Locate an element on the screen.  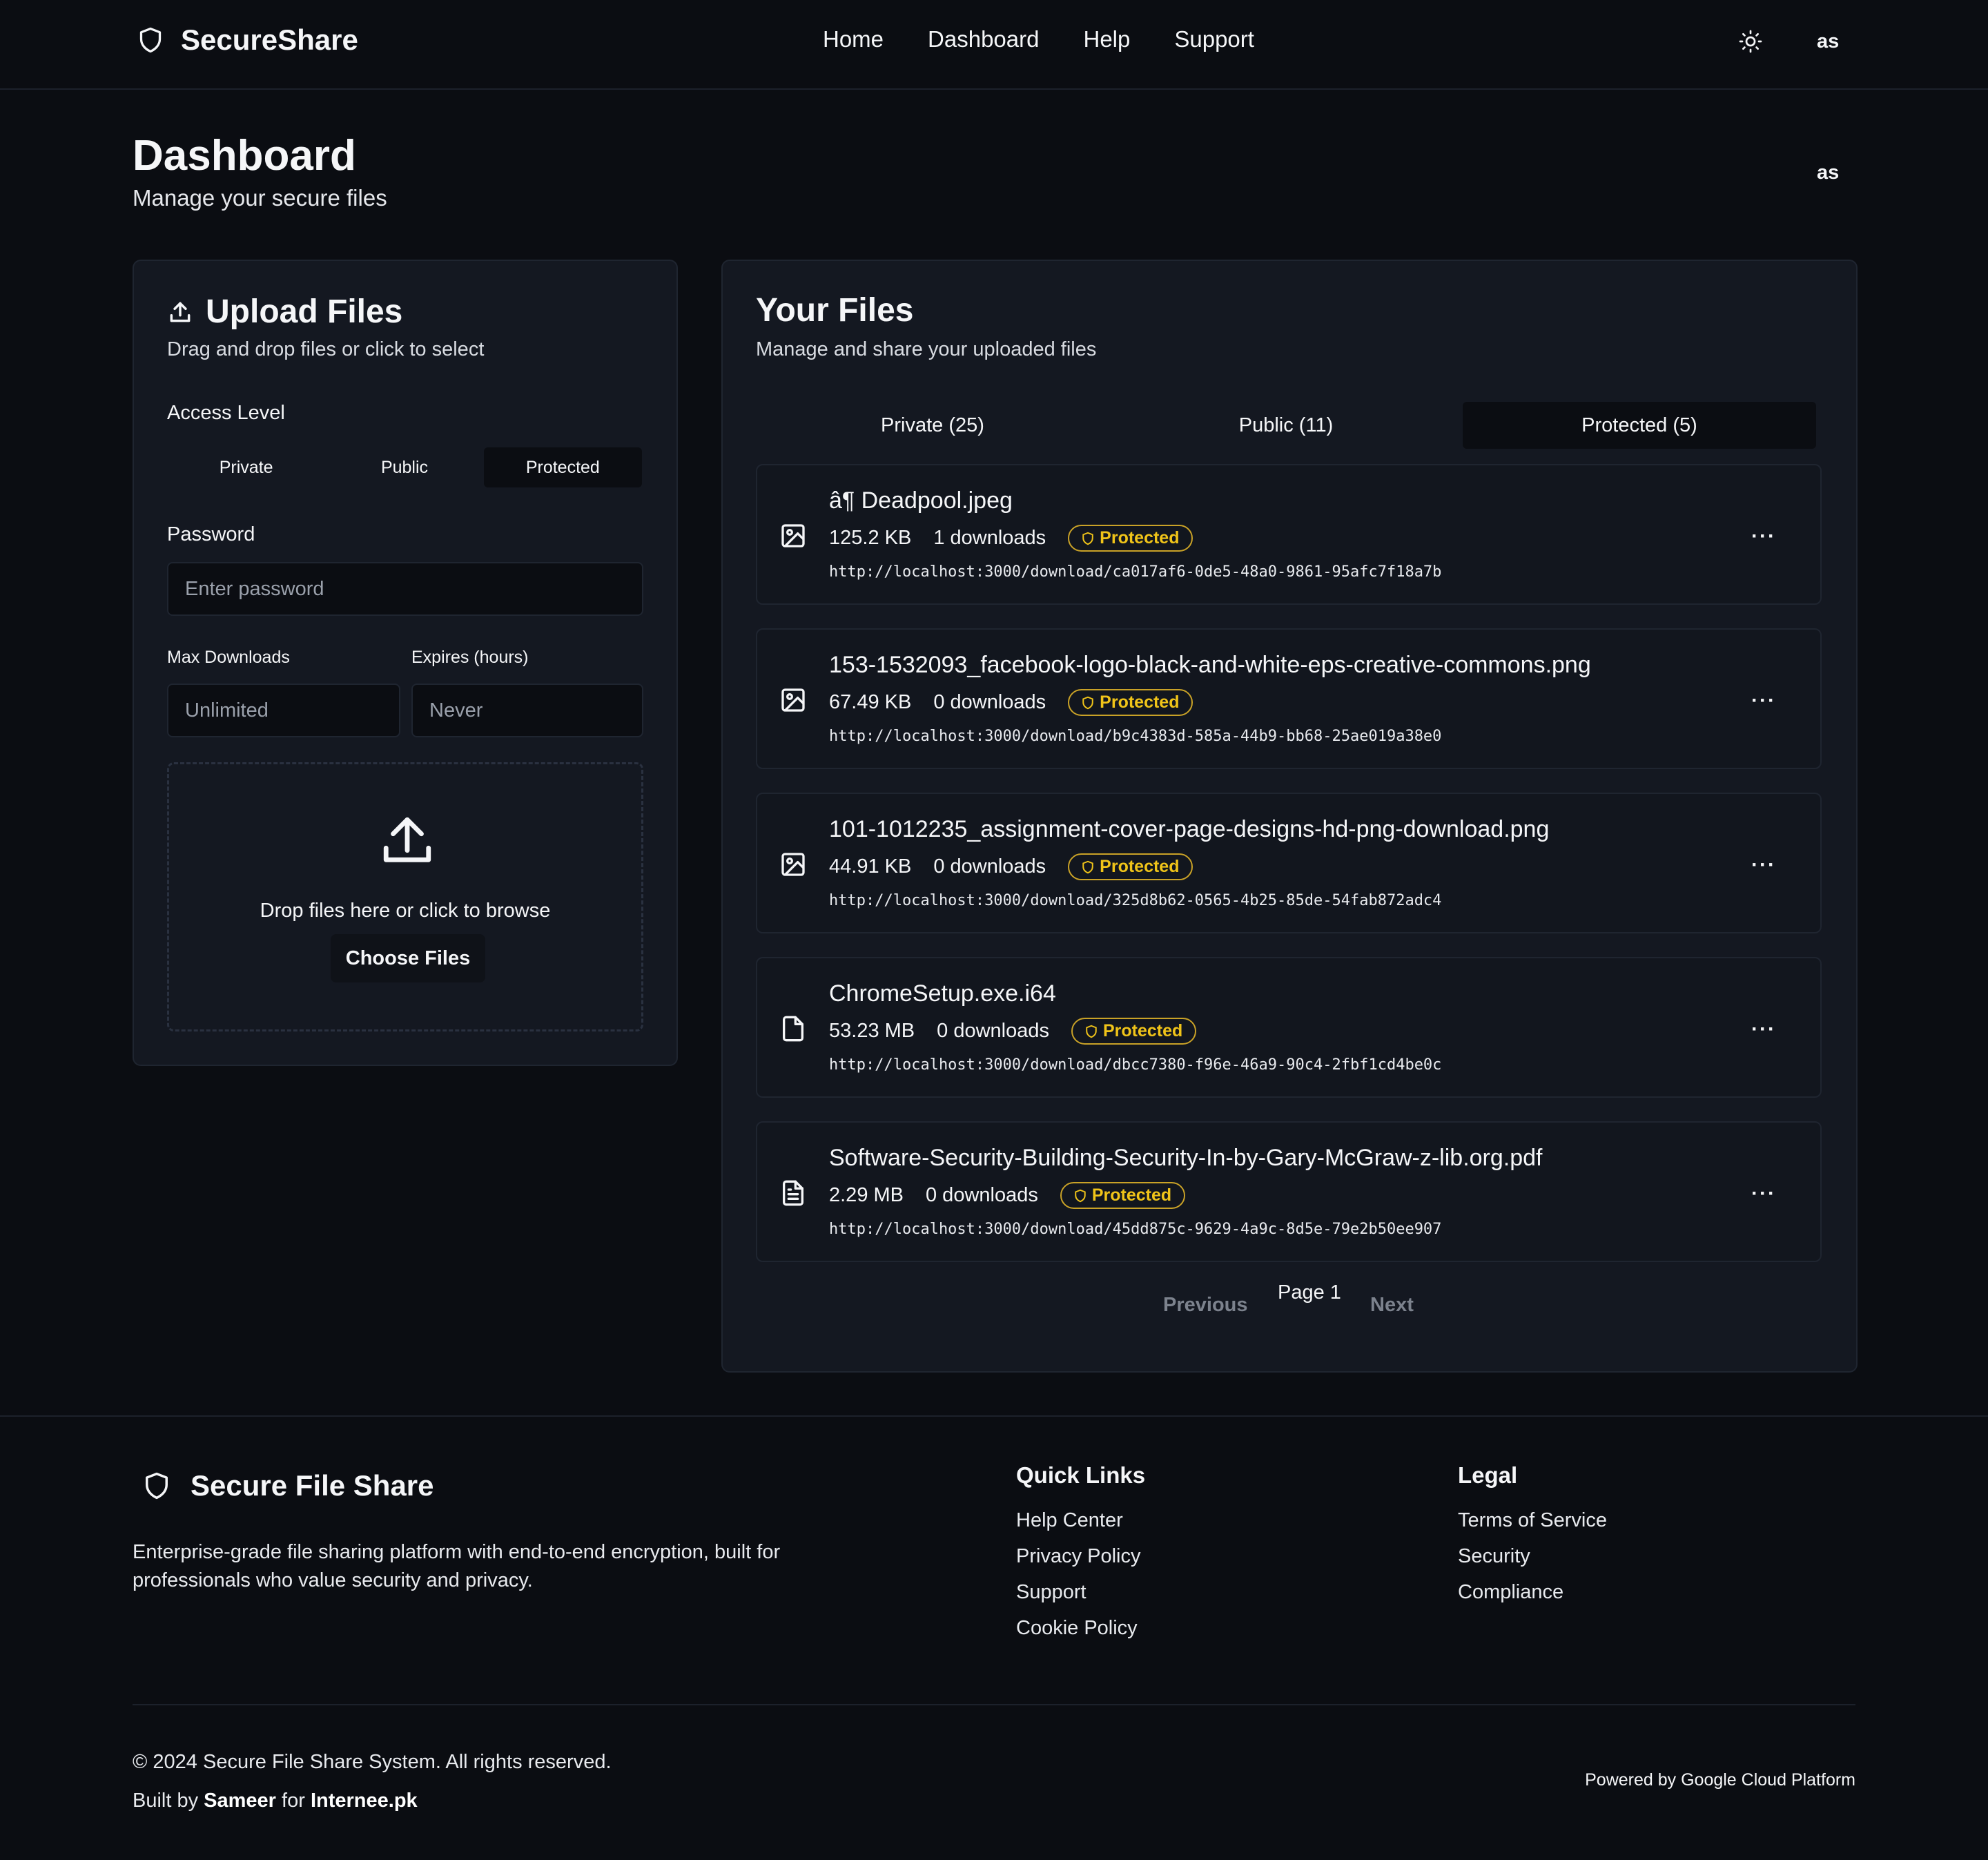
main-nav: Home Dashboard Help Support is located at coordinates (1038, 39).